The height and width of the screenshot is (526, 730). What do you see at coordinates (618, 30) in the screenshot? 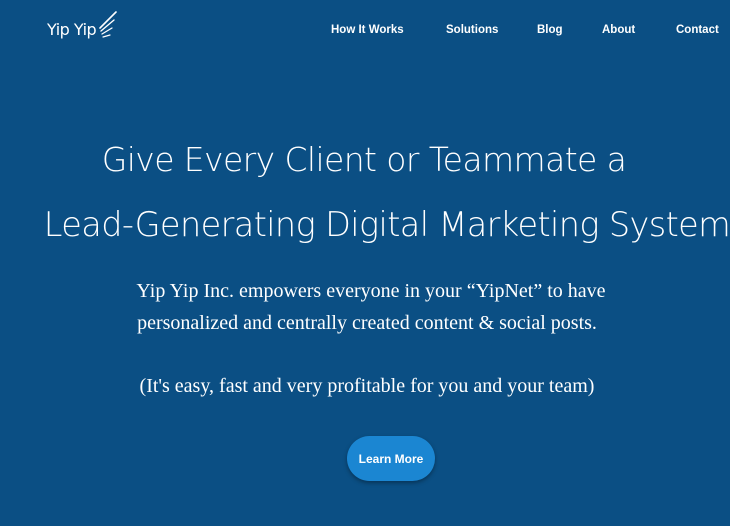
I see `nav-about: About` at bounding box center [618, 30].